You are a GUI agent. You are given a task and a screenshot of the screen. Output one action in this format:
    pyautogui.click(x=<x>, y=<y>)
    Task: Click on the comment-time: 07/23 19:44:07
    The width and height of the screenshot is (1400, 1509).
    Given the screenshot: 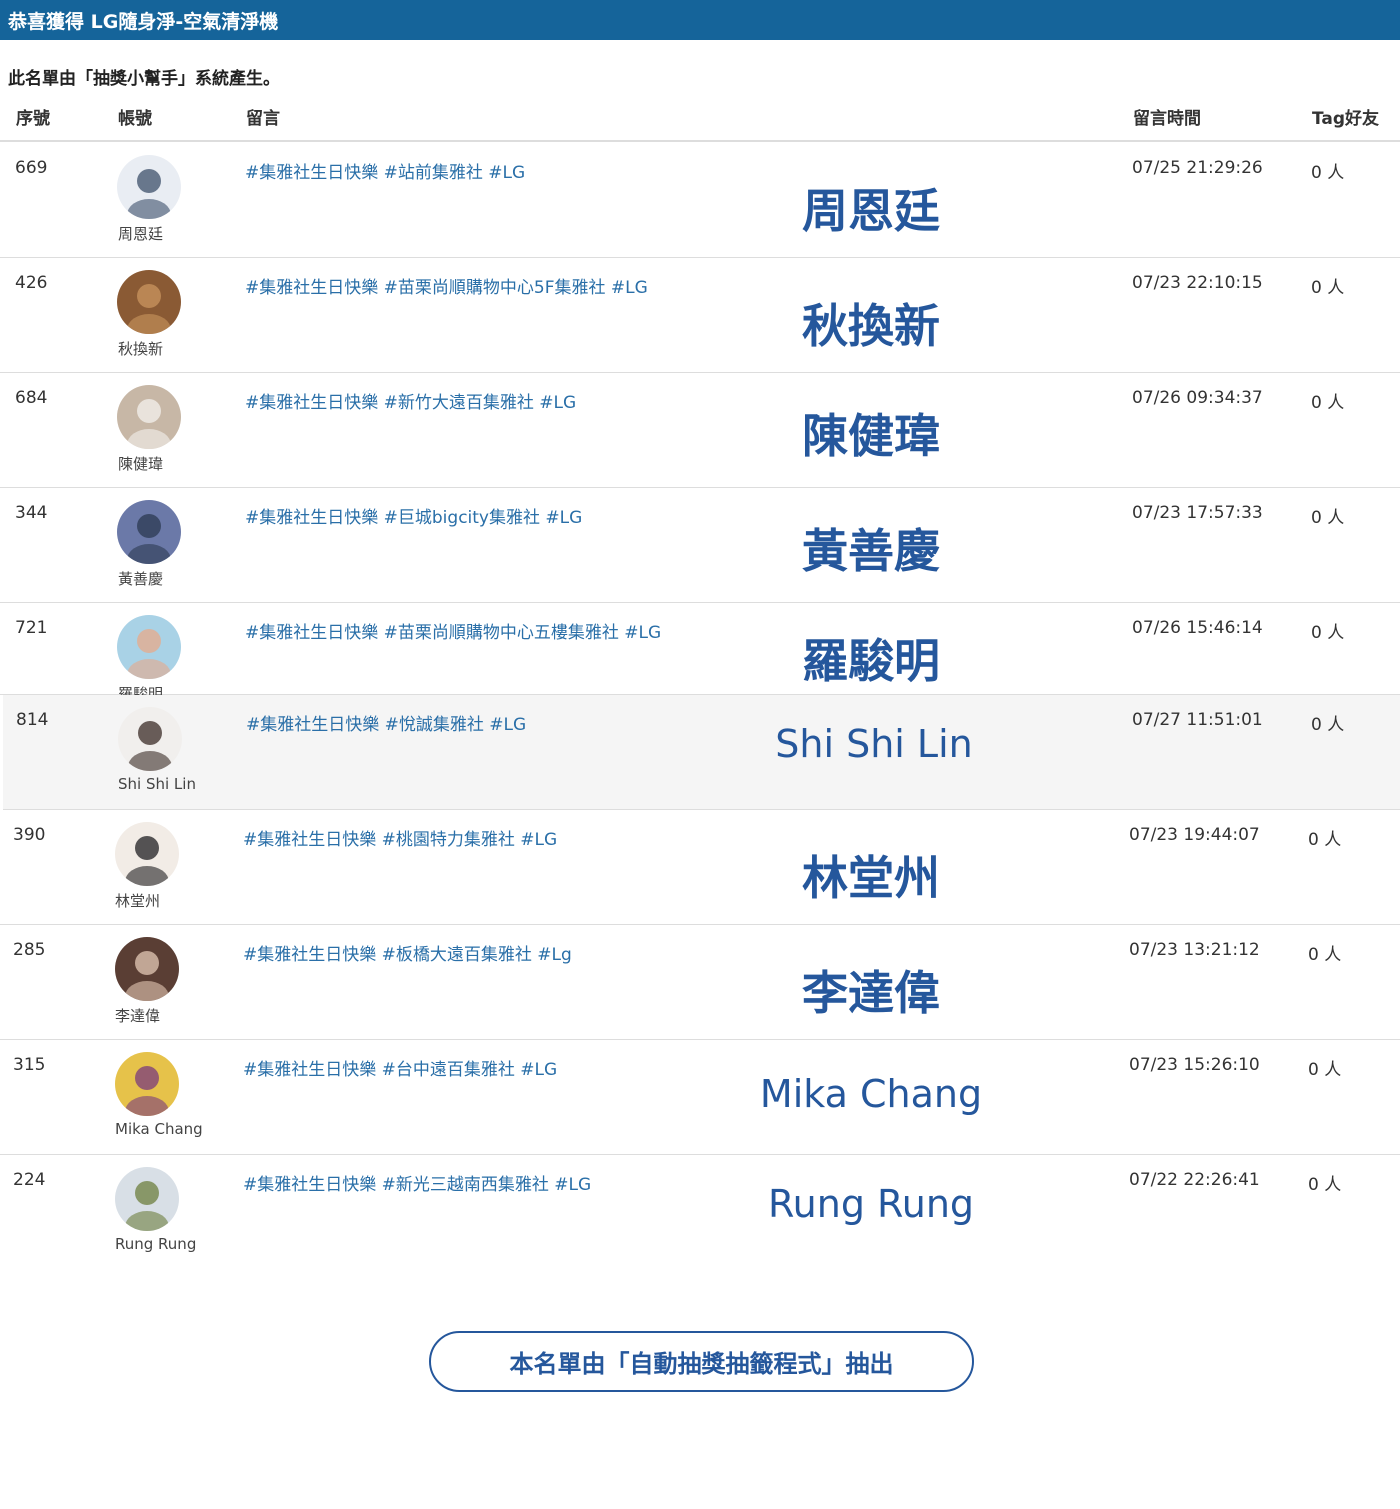 What is the action you would take?
    pyautogui.click(x=1194, y=835)
    